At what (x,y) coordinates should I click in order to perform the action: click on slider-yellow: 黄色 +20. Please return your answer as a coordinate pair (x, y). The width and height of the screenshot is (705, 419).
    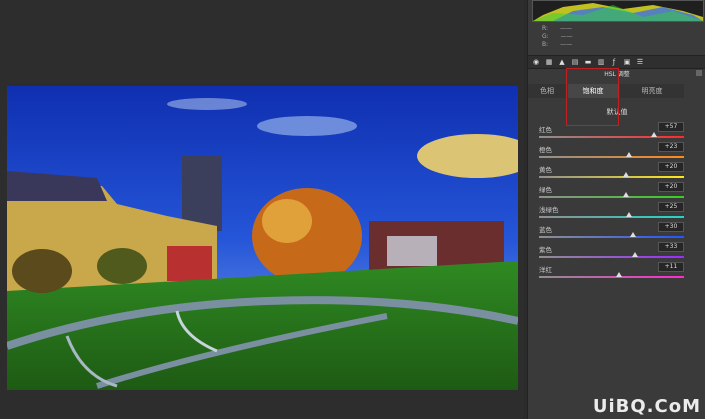
    Looking at the image, I should click on (611, 173).